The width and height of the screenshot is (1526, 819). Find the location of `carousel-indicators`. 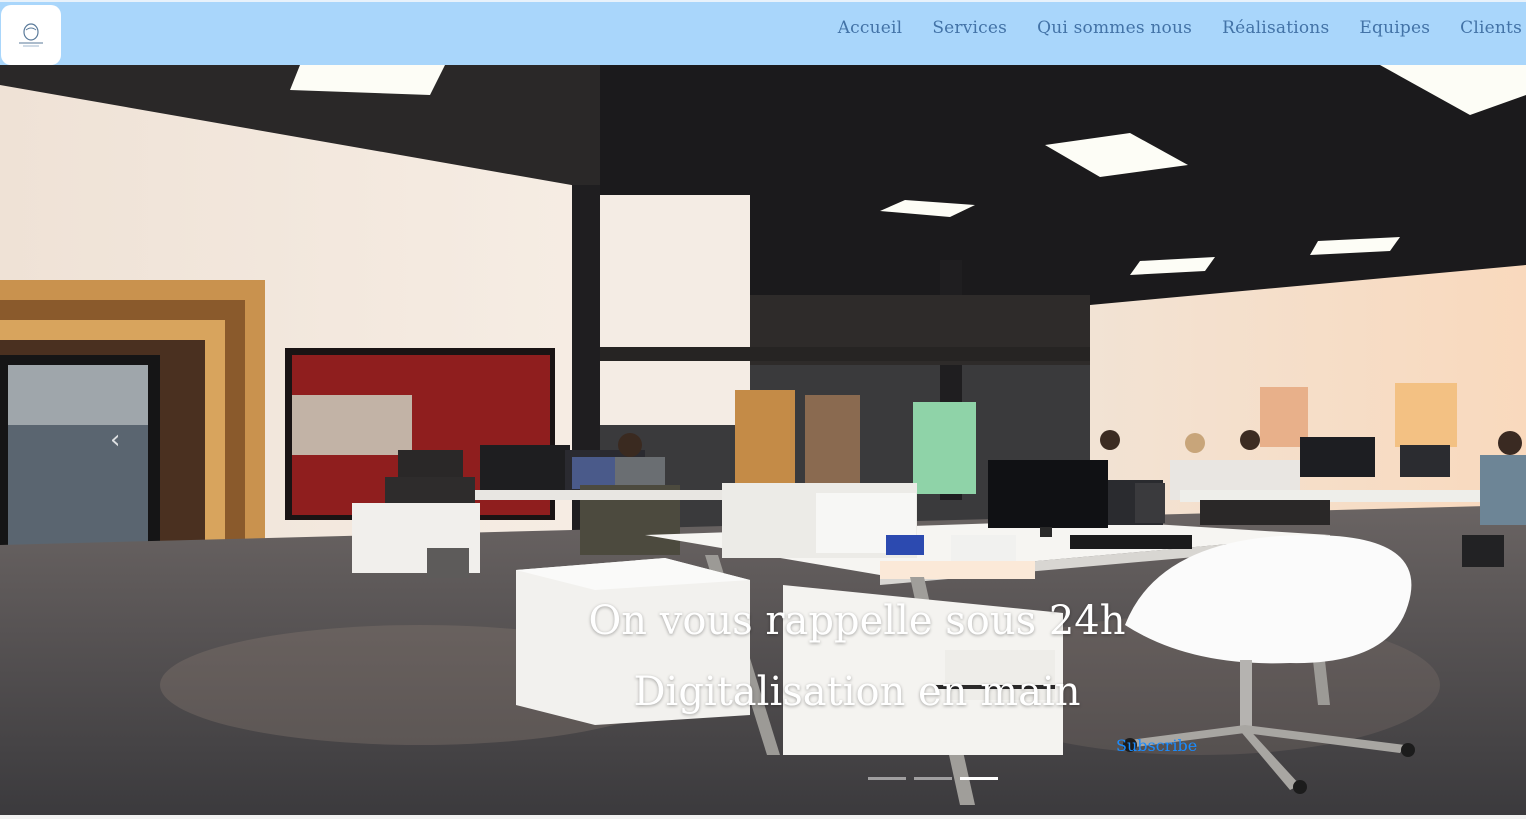

carousel-indicators is located at coordinates (933, 778).